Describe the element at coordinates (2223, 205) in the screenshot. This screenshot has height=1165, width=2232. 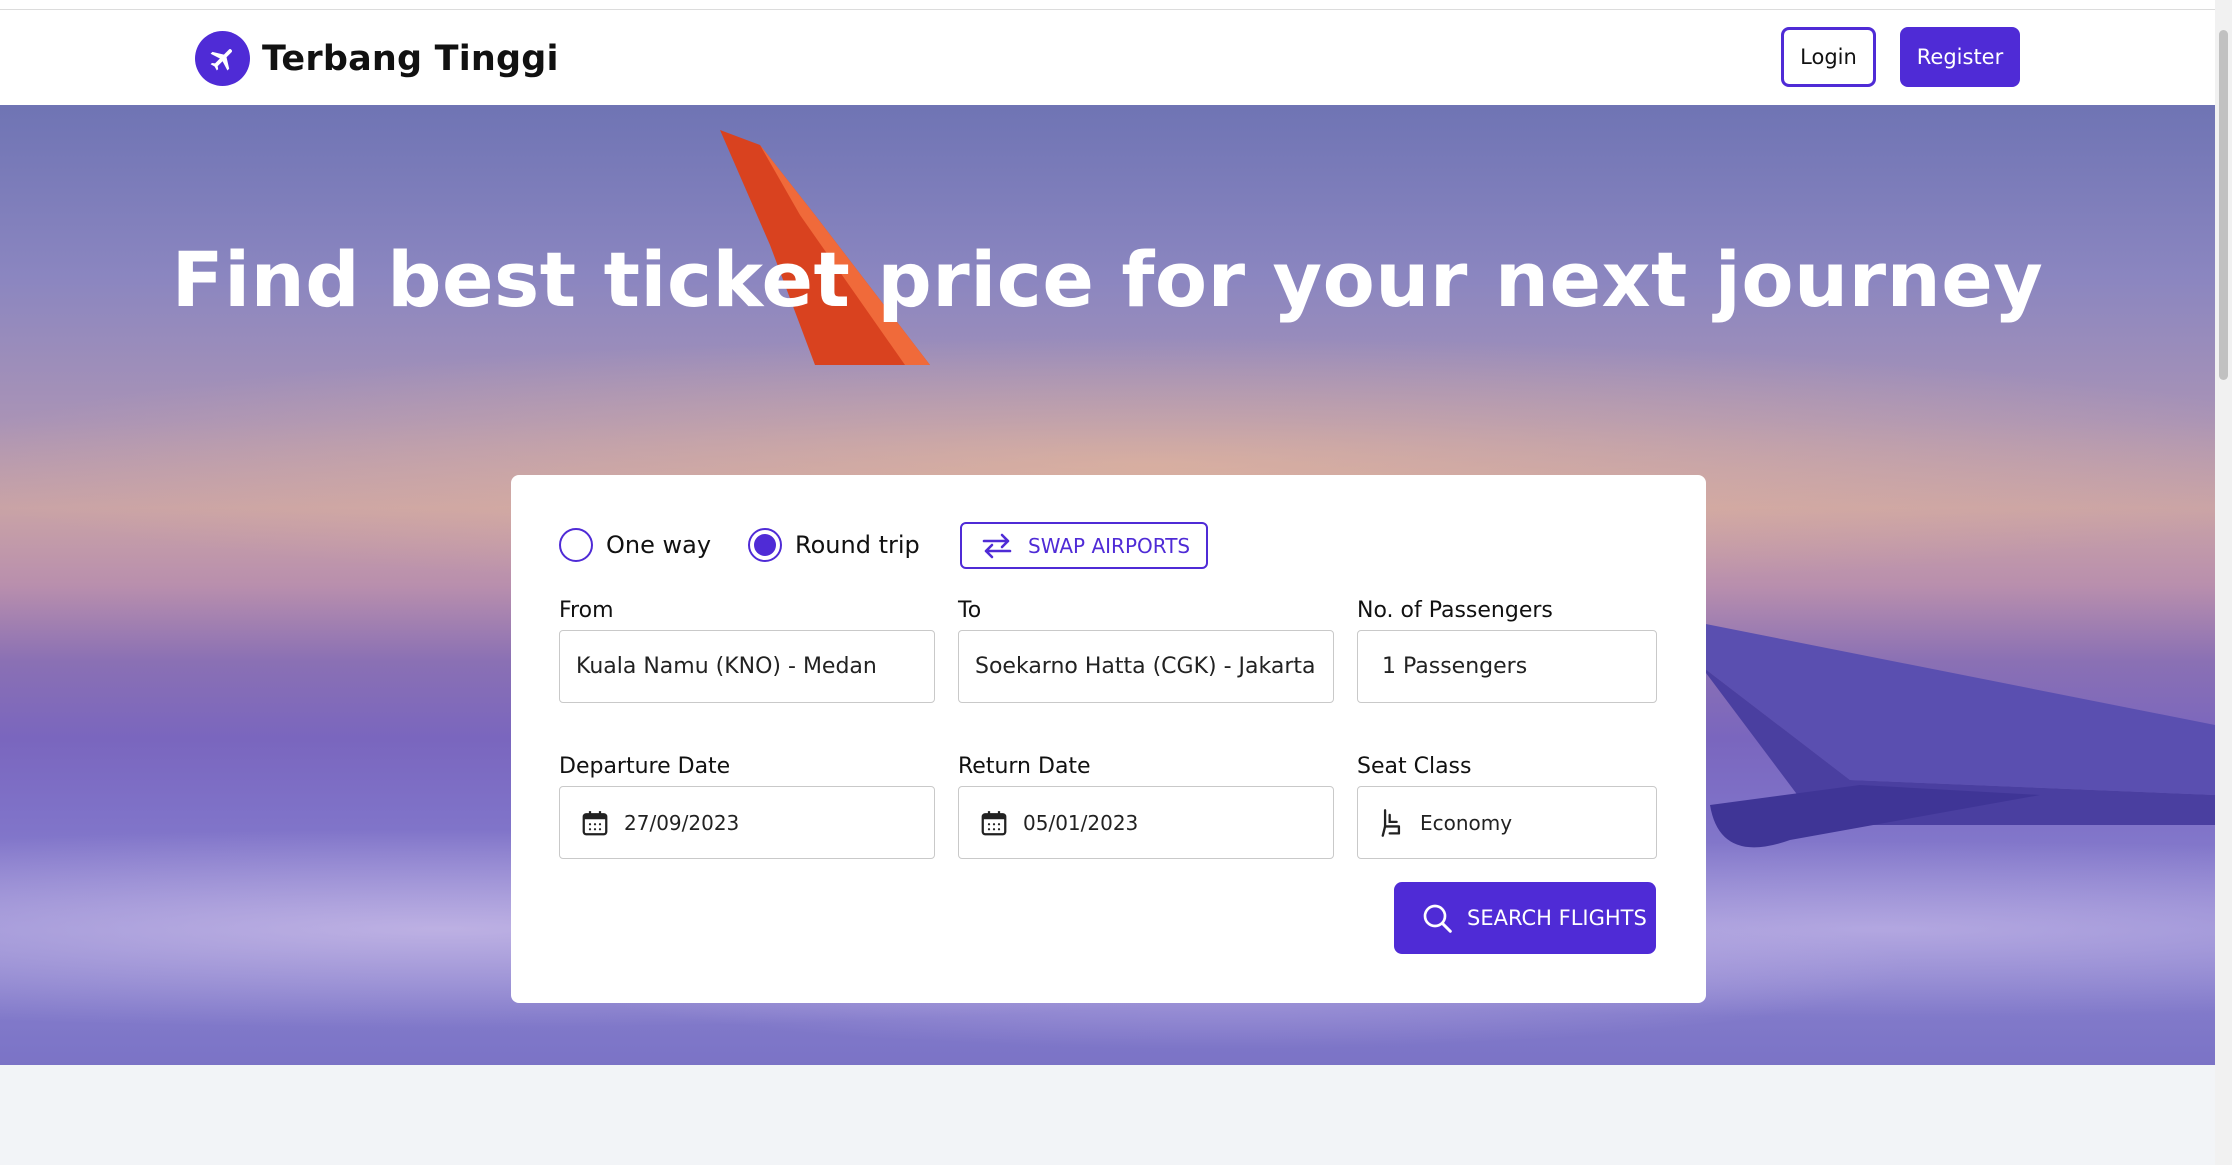
I see `scrollbar-thumb` at that location.